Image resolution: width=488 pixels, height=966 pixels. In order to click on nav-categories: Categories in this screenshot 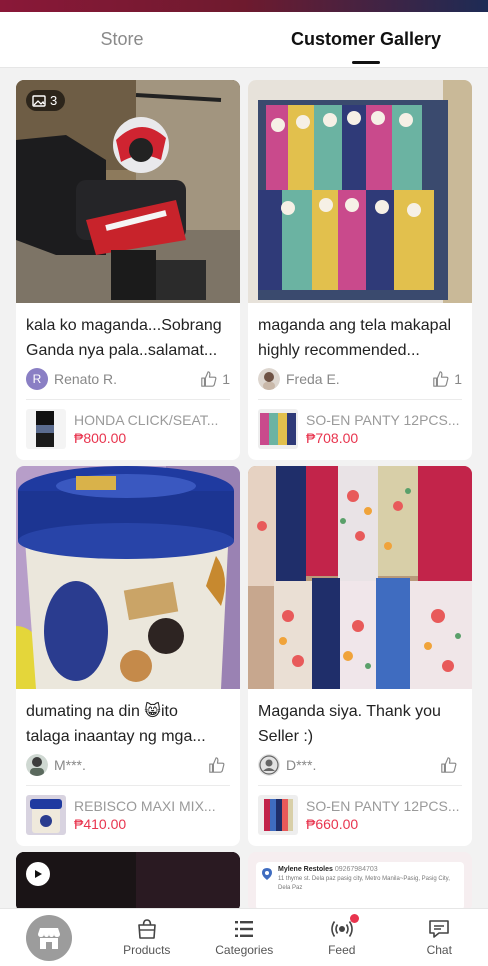, I will do `click(245, 937)`.